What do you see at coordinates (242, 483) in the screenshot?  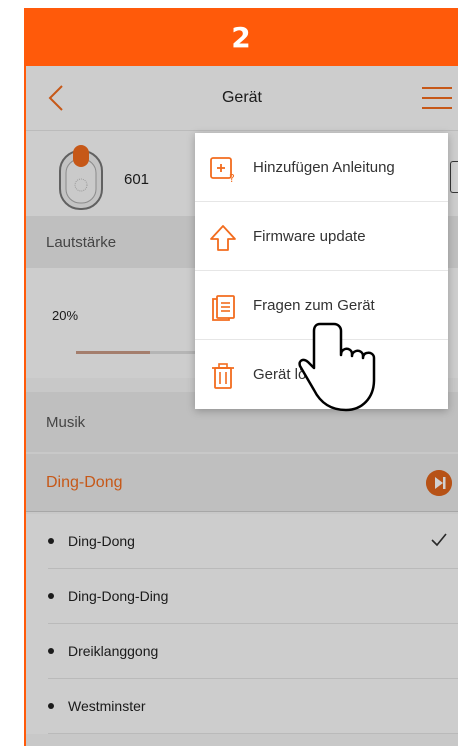 I see `selected-melody-row: Ding-Dong` at bounding box center [242, 483].